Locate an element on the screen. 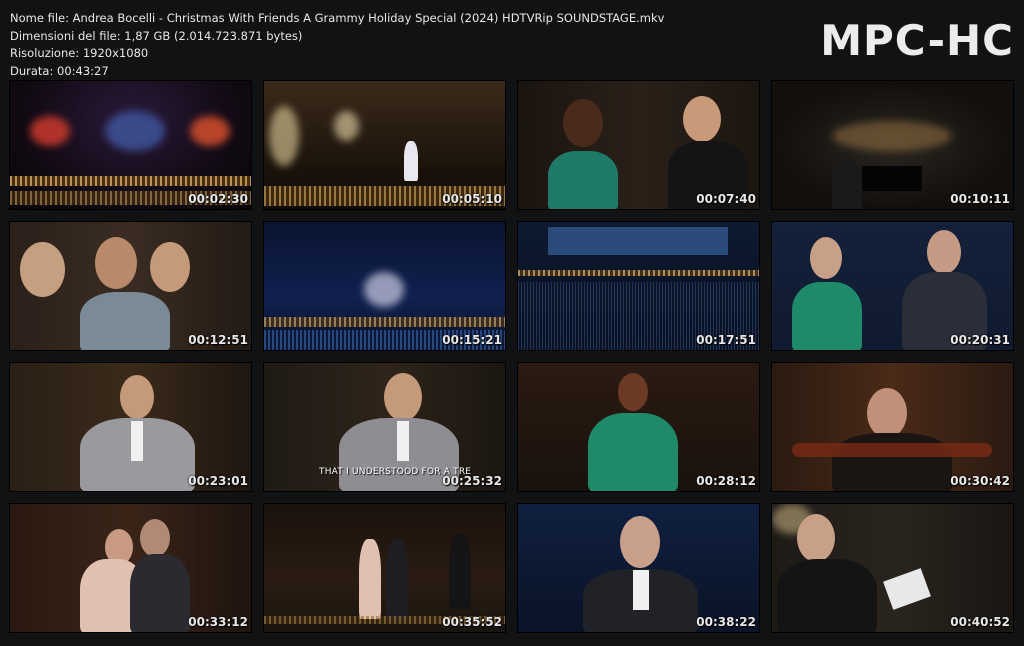  thumbnail-11: 00:28:12 is located at coordinates (638, 427).